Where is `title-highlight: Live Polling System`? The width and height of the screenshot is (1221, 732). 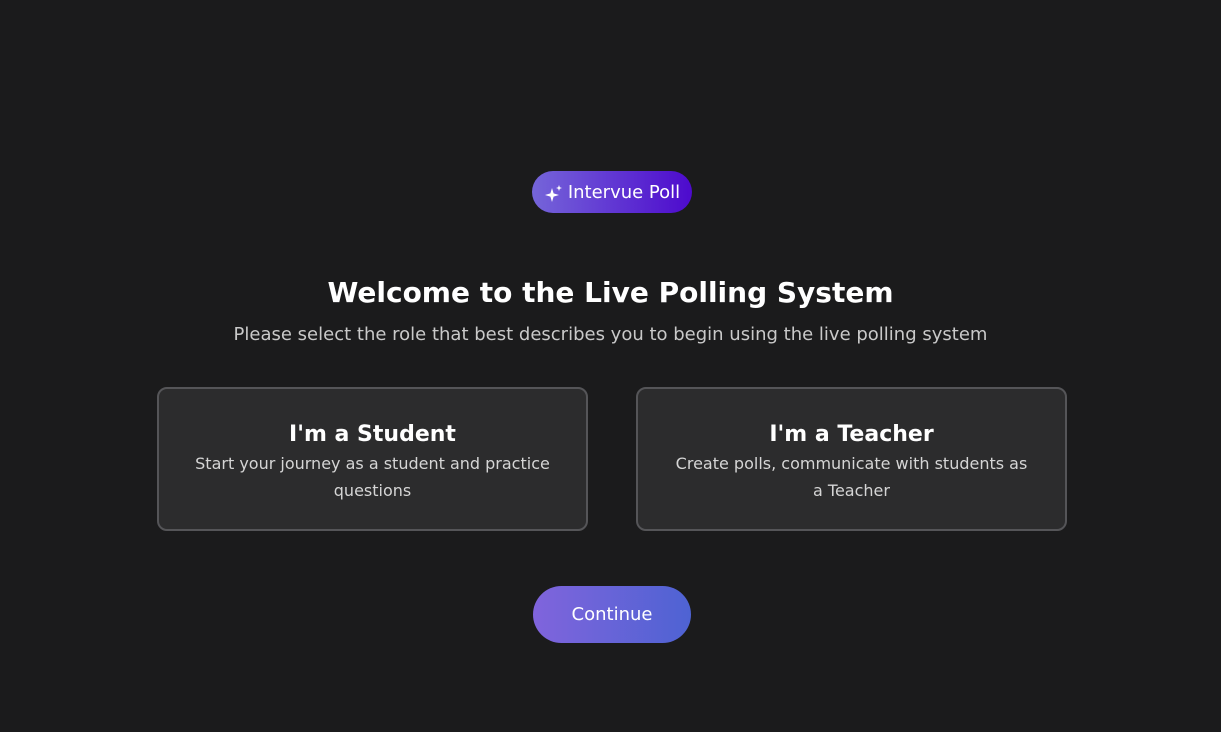 title-highlight: Live Polling System is located at coordinates (739, 292).